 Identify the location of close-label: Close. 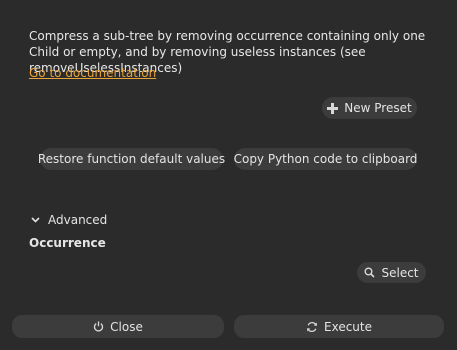
(126, 326).